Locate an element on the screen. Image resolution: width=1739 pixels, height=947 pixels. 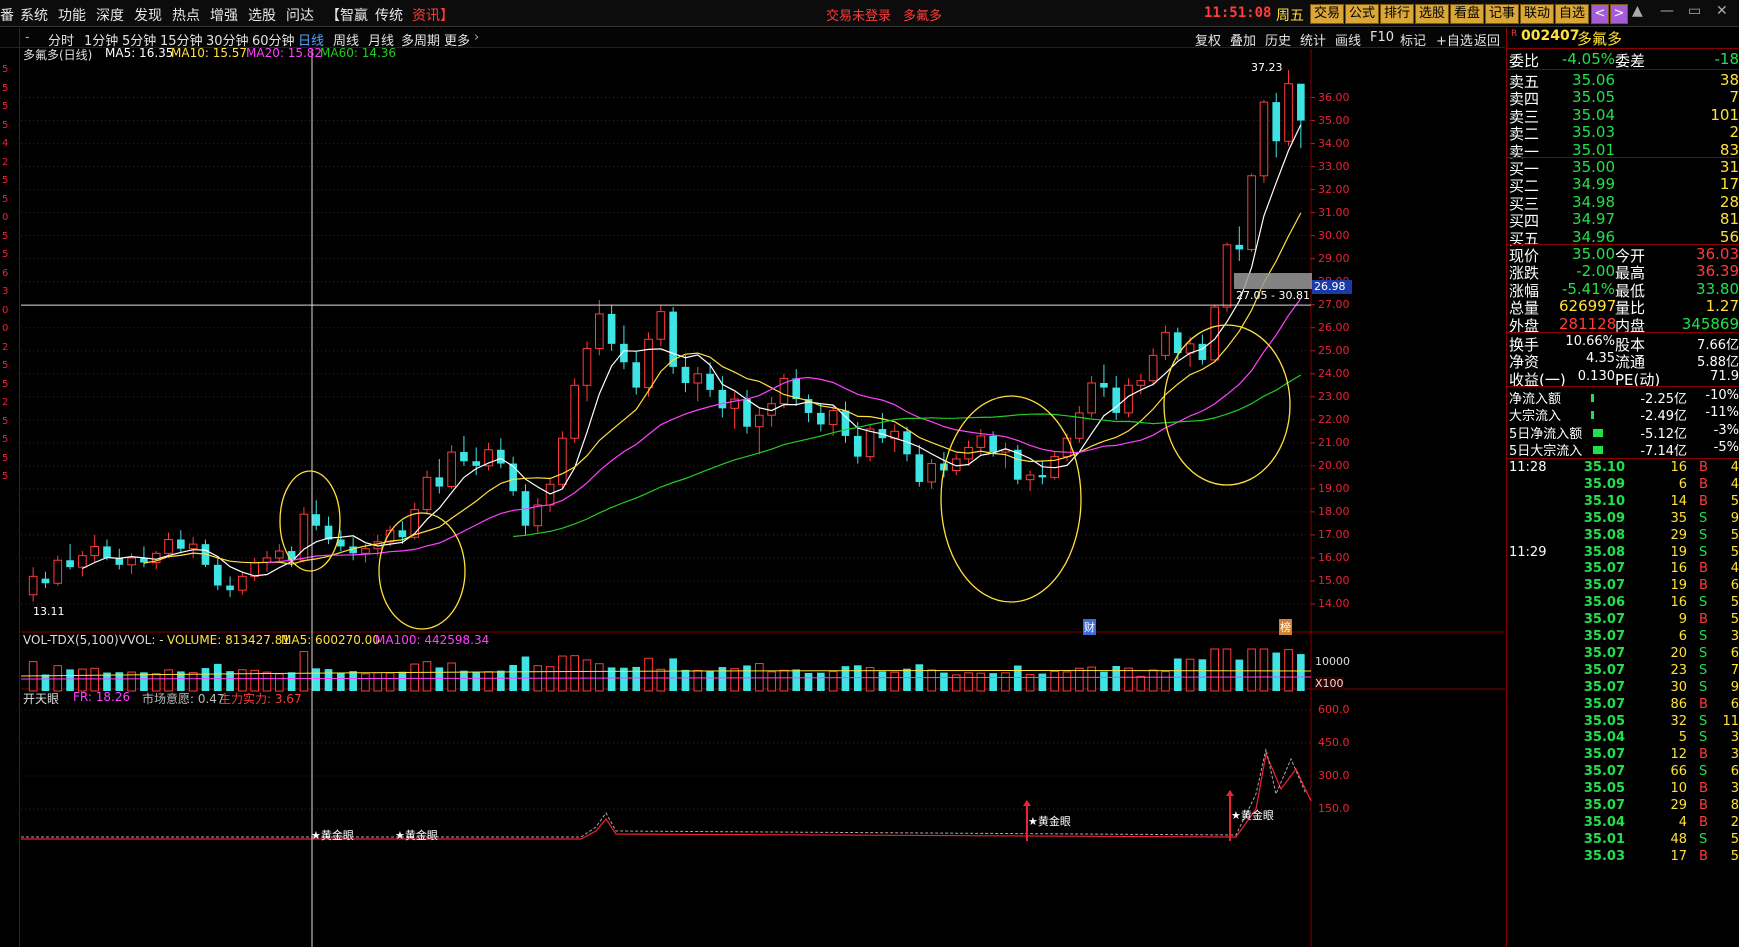
next-arrow-icon: > is located at coordinates (1619, 14).